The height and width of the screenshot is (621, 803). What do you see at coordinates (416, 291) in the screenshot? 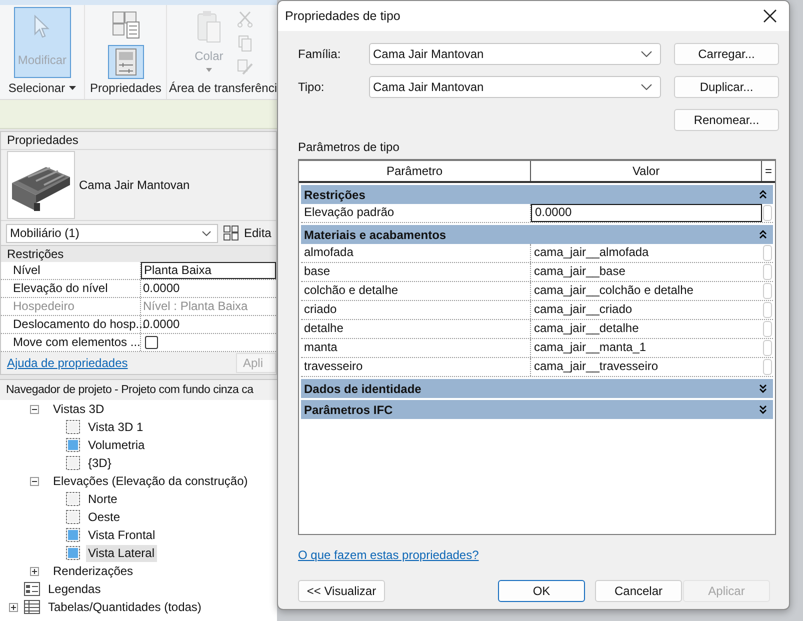
I see `table-cell: colchão e detalhe` at bounding box center [416, 291].